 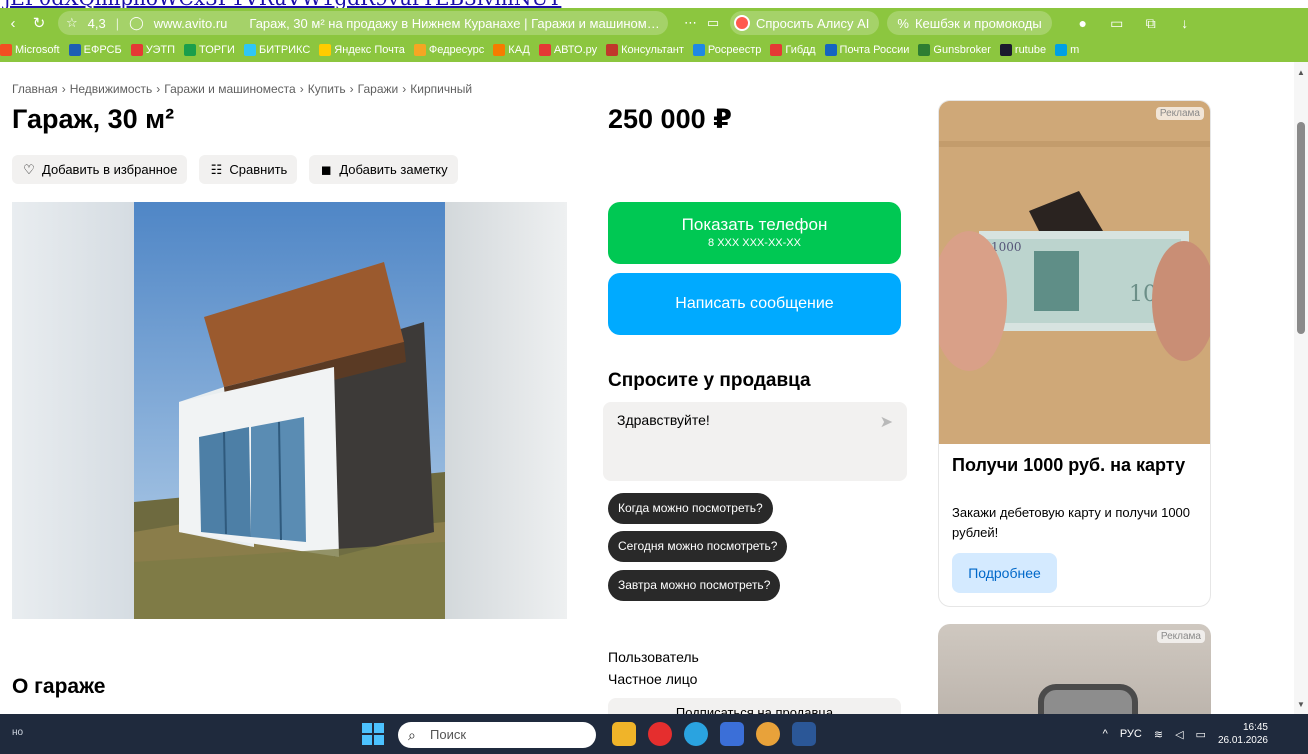 What do you see at coordinates (1301, 388) in the screenshot?
I see `page-scrollbar: ▲ ▼` at bounding box center [1301, 388].